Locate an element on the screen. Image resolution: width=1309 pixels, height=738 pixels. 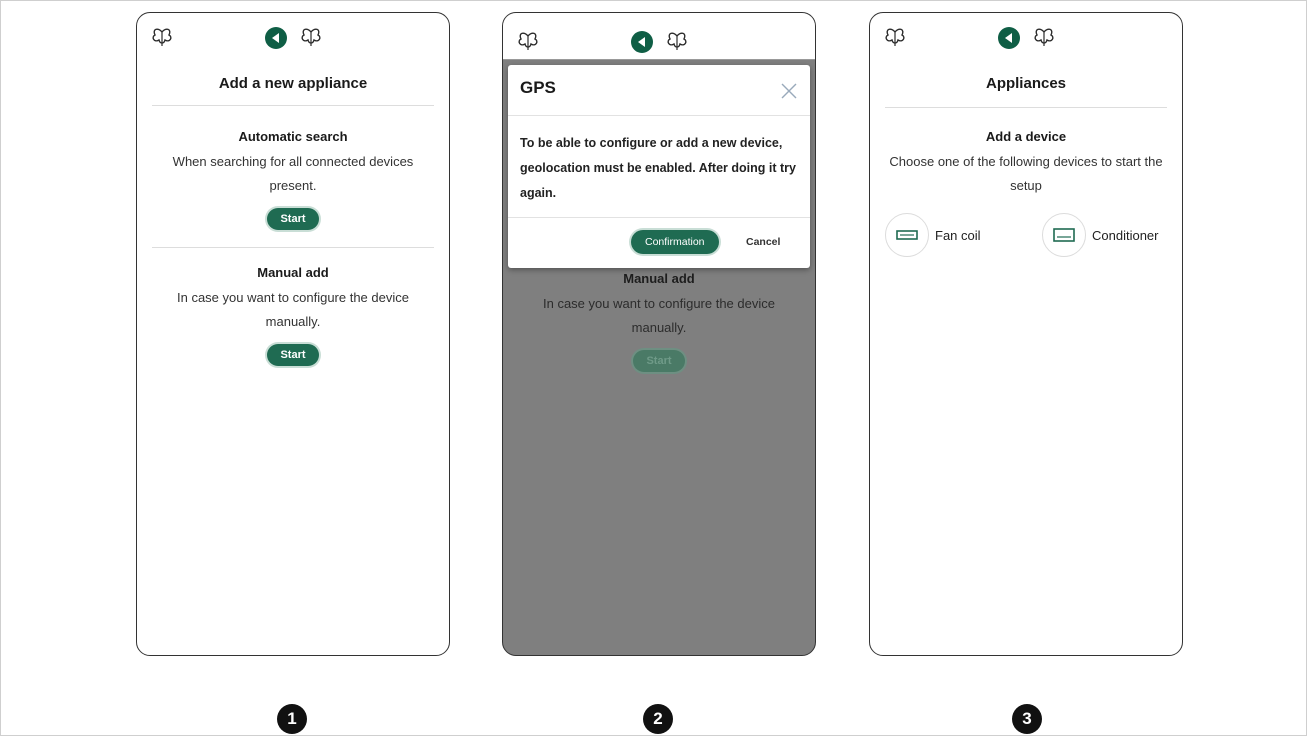
device-option-fan-coil: Fan coil is located at coordinates (933, 235).